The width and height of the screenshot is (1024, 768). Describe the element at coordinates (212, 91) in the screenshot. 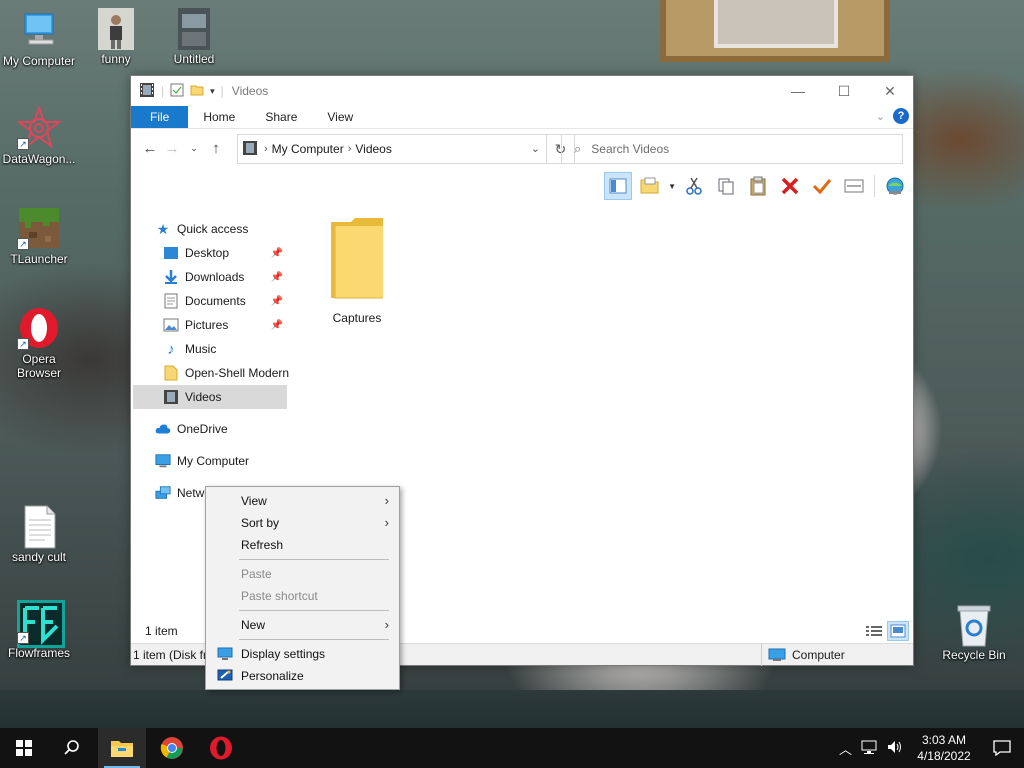

I see `customize-dropdown-icon: ▾` at that location.